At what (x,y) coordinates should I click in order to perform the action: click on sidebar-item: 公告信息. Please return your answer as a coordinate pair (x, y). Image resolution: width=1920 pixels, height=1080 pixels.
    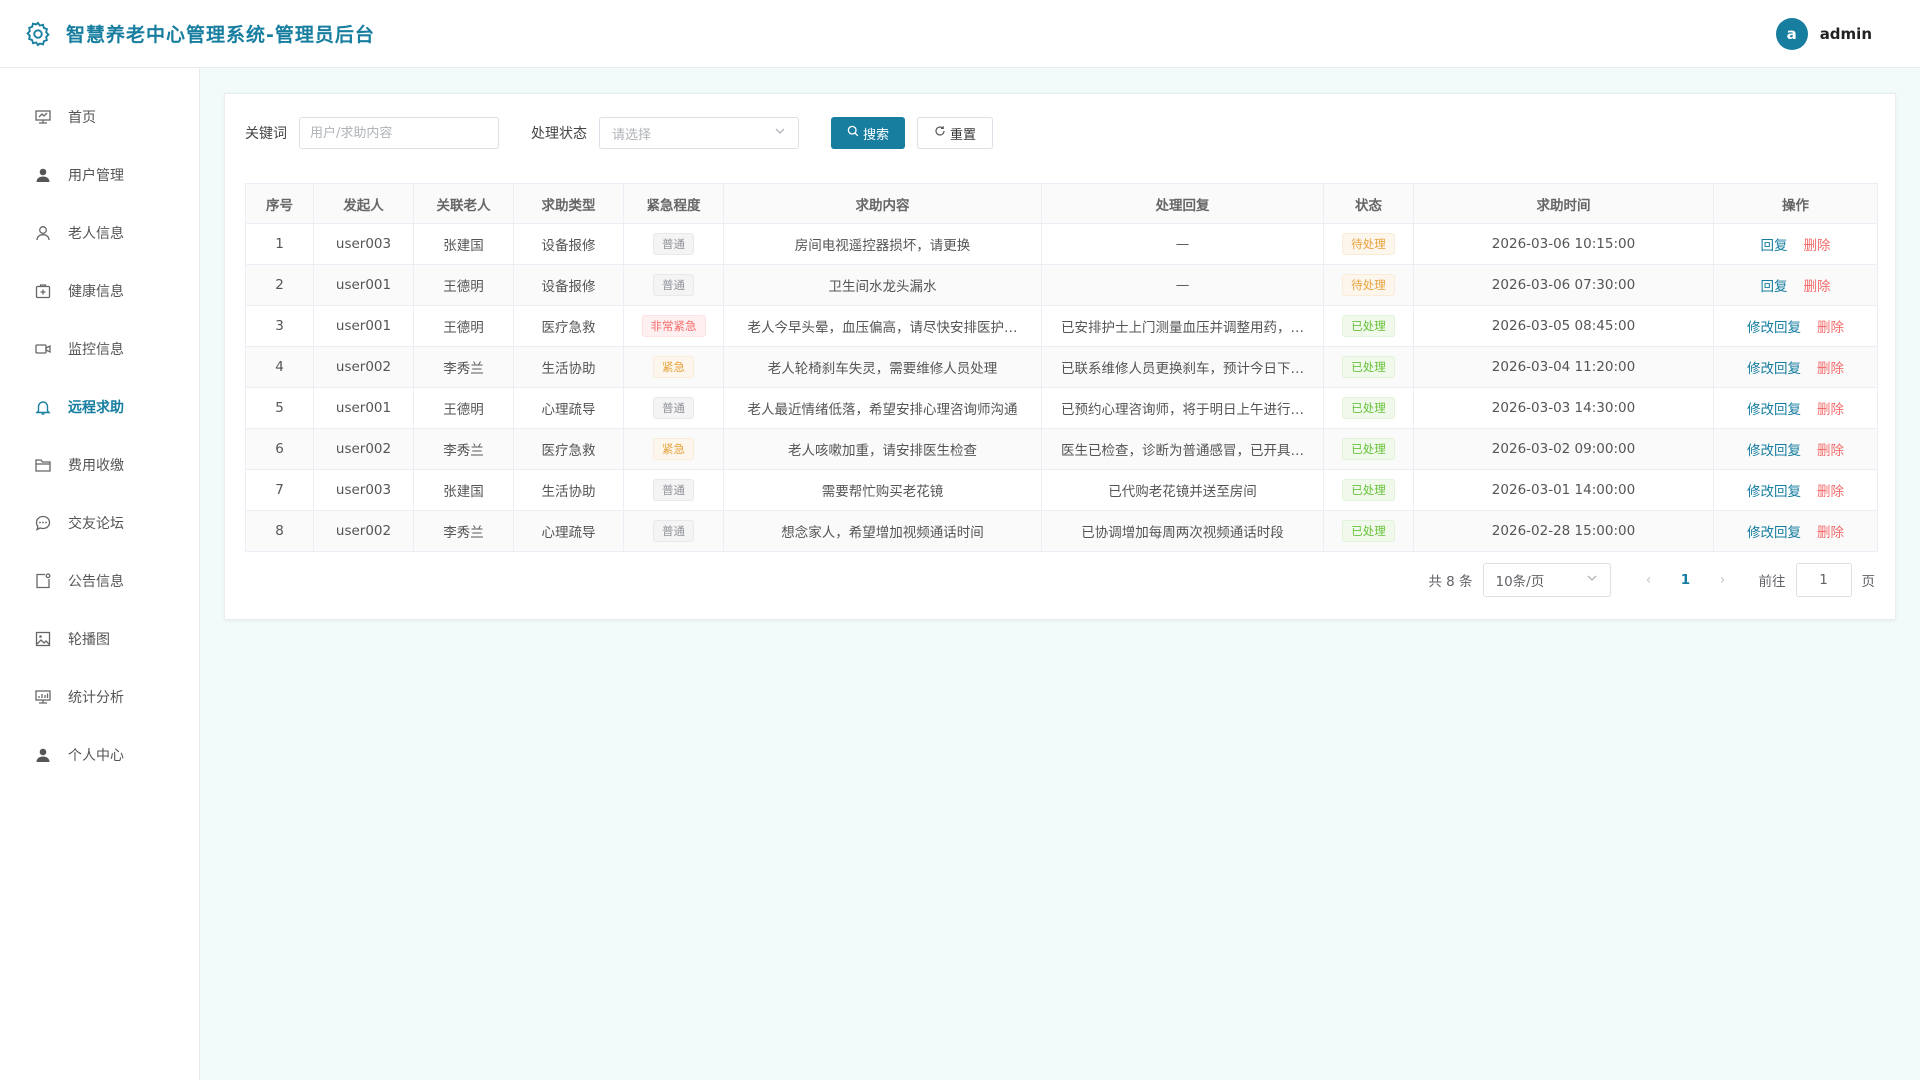
    Looking at the image, I should click on (99, 581).